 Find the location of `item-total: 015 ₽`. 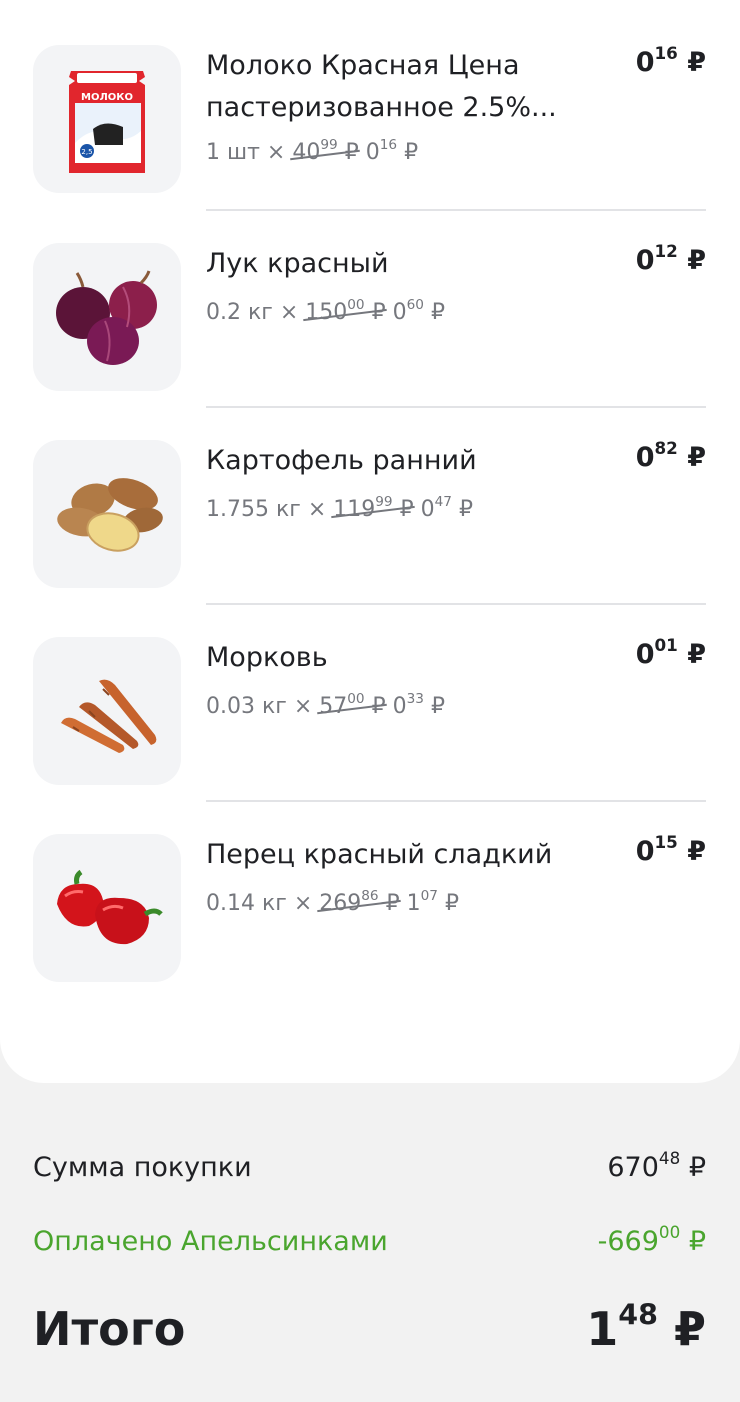

item-total: 015 ₽ is located at coordinates (670, 849).